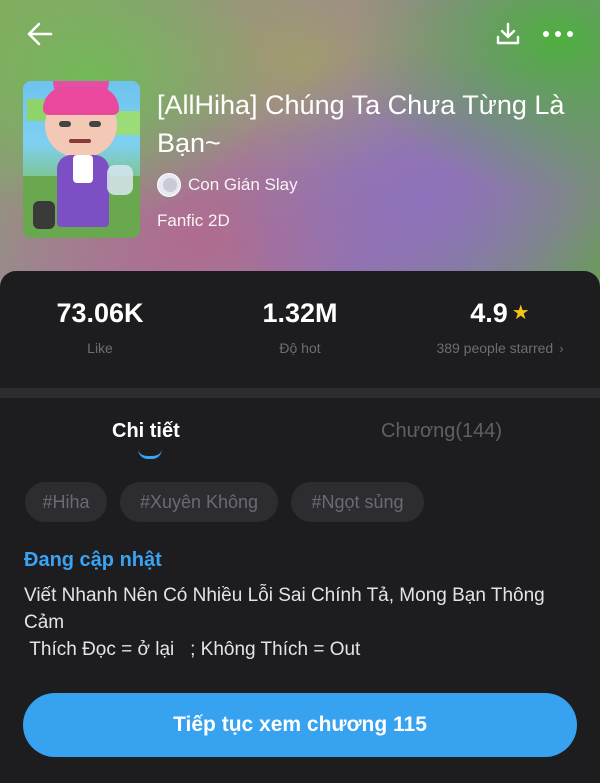 Image resolution: width=600 pixels, height=783 pixels. What do you see at coordinates (300, 313) in the screenshot?
I see `hot-value: 1.32M` at bounding box center [300, 313].